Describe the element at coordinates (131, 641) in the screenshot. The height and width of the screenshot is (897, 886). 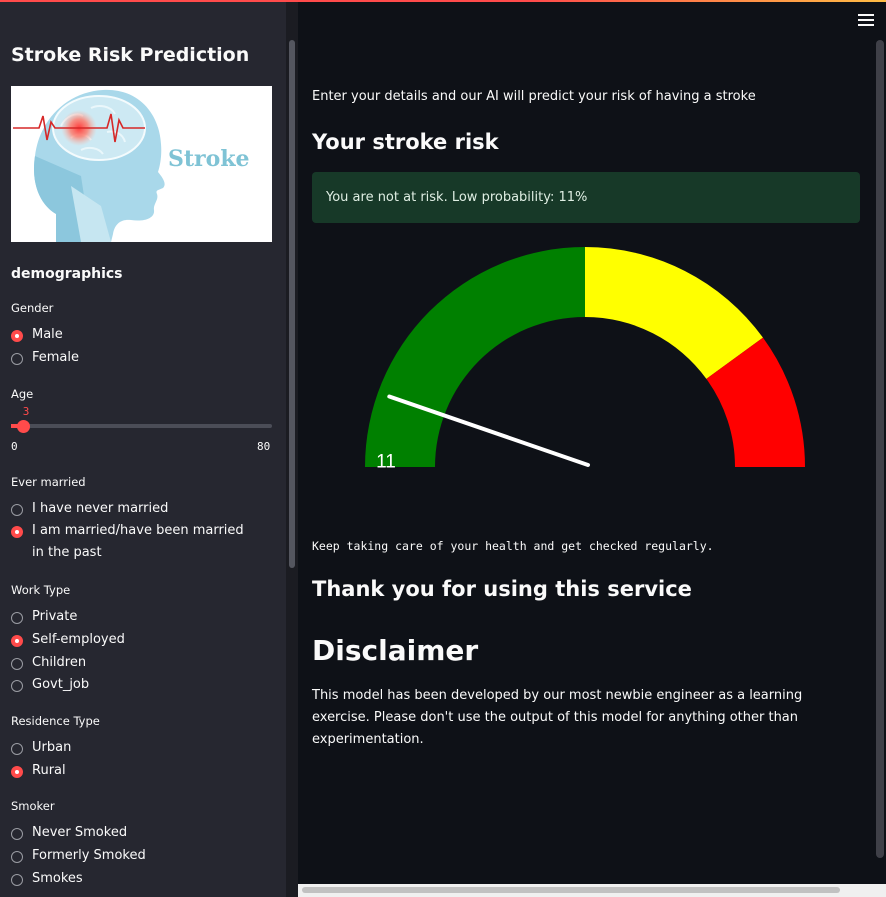
I see `work-type-option-self-employed: Self-employed` at that location.